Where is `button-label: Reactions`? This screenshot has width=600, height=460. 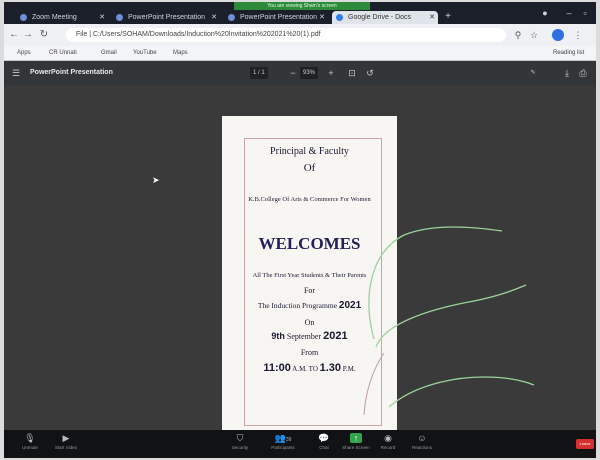
button-label: Reactions is located at coordinates (421, 447).